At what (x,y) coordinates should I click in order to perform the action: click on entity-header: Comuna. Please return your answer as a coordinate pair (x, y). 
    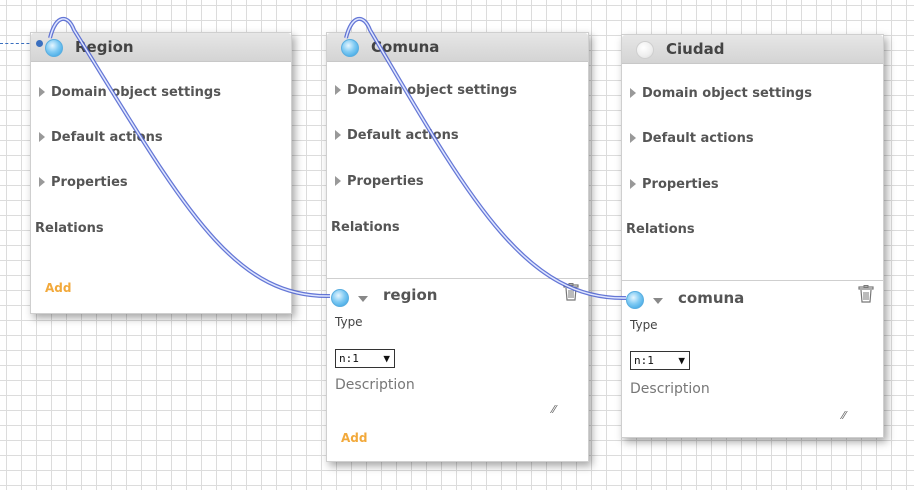
    Looking at the image, I should click on (457, 47).